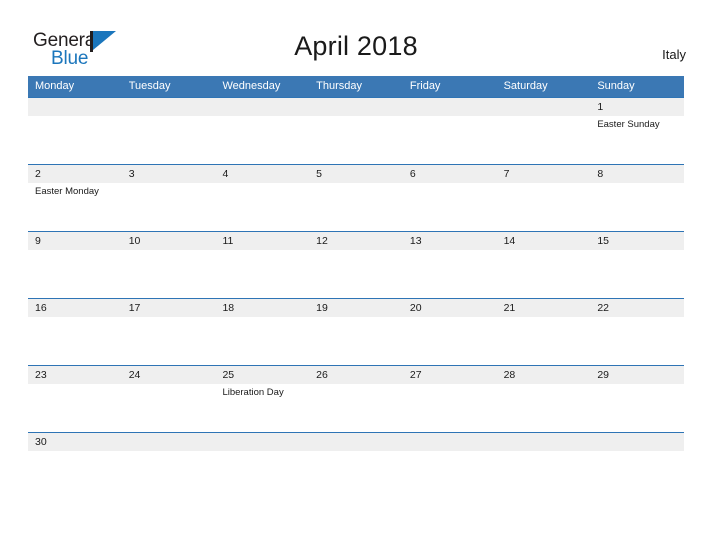  I want to click on week-number-band: 23 24 25 26 27 28 29, so click(356, 375).